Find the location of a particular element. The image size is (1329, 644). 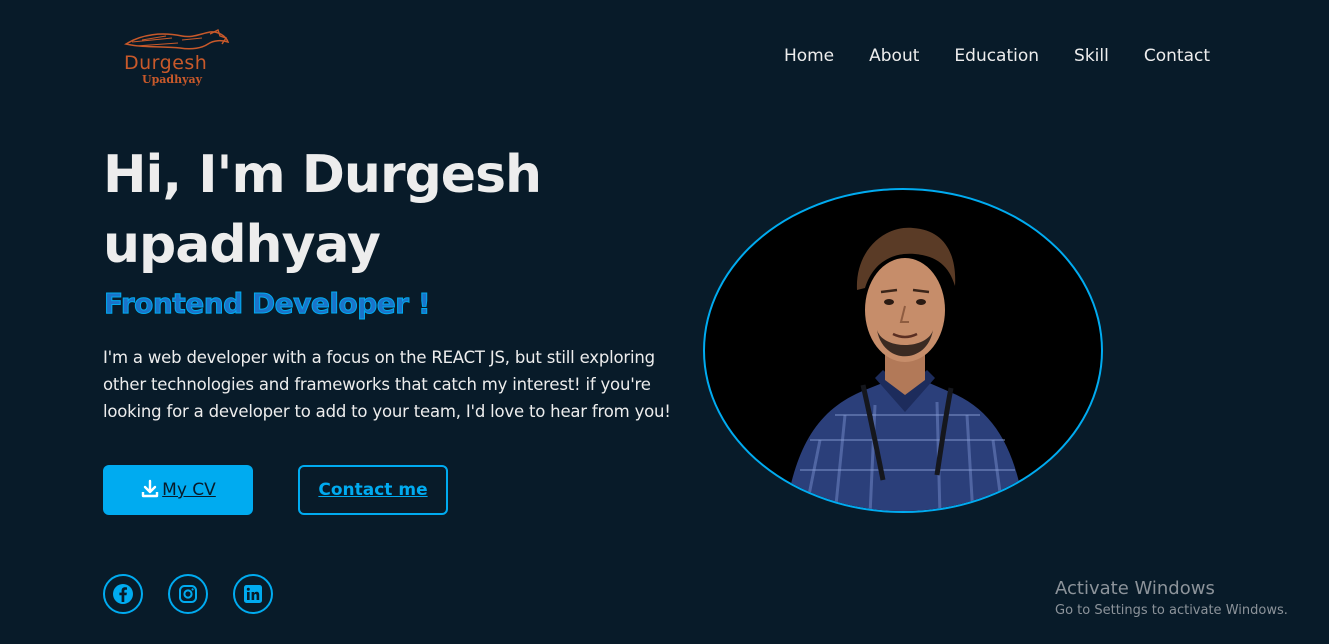

nav-home: Home is located at coordinates (809, 56).